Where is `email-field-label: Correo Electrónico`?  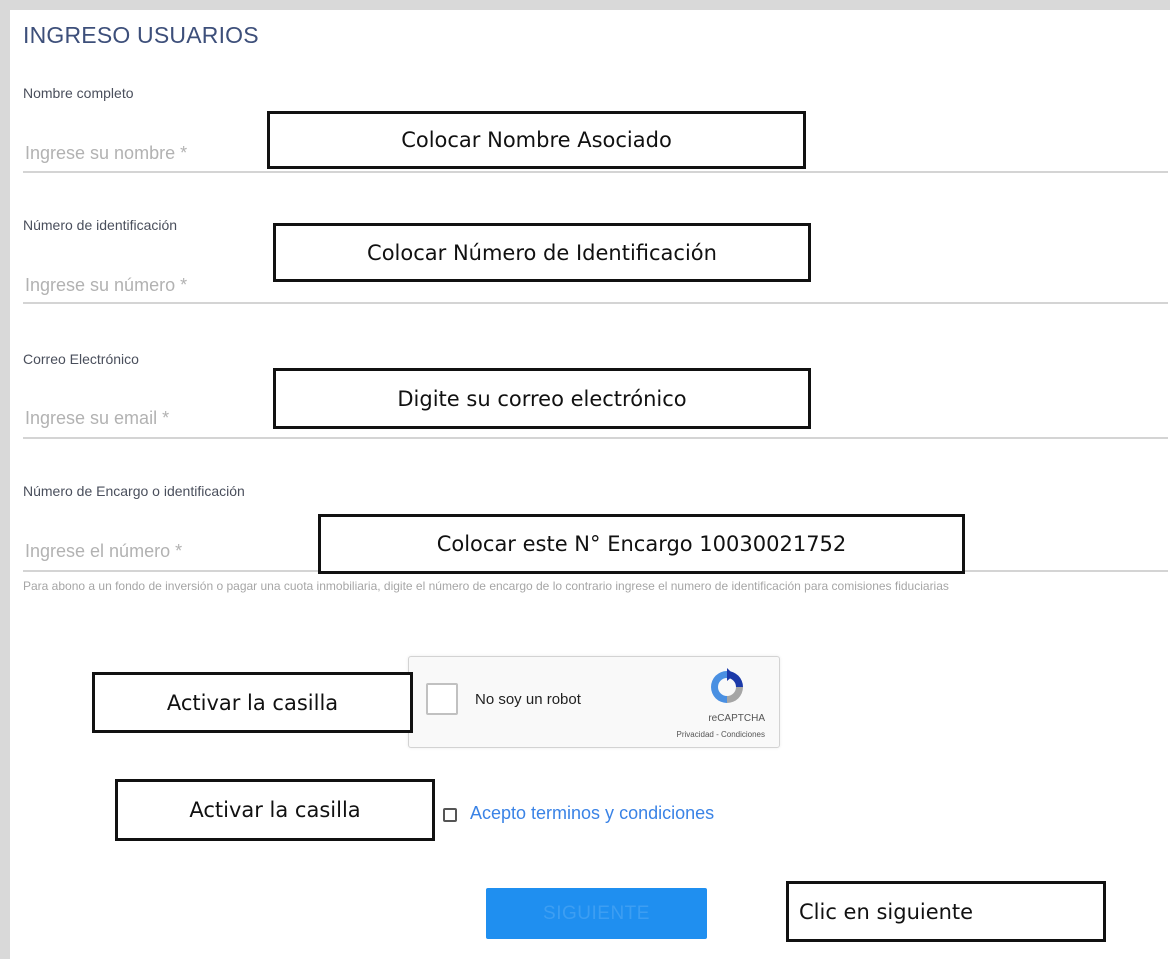 email-field-label: Correo Electrónico is located at coordinates (81, 359).